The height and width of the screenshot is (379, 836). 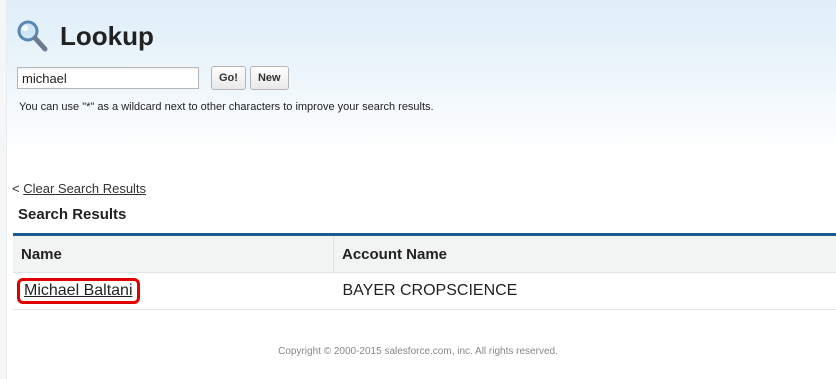 I want to click on clear-results-prefix: <, so click(x=16, y=188).